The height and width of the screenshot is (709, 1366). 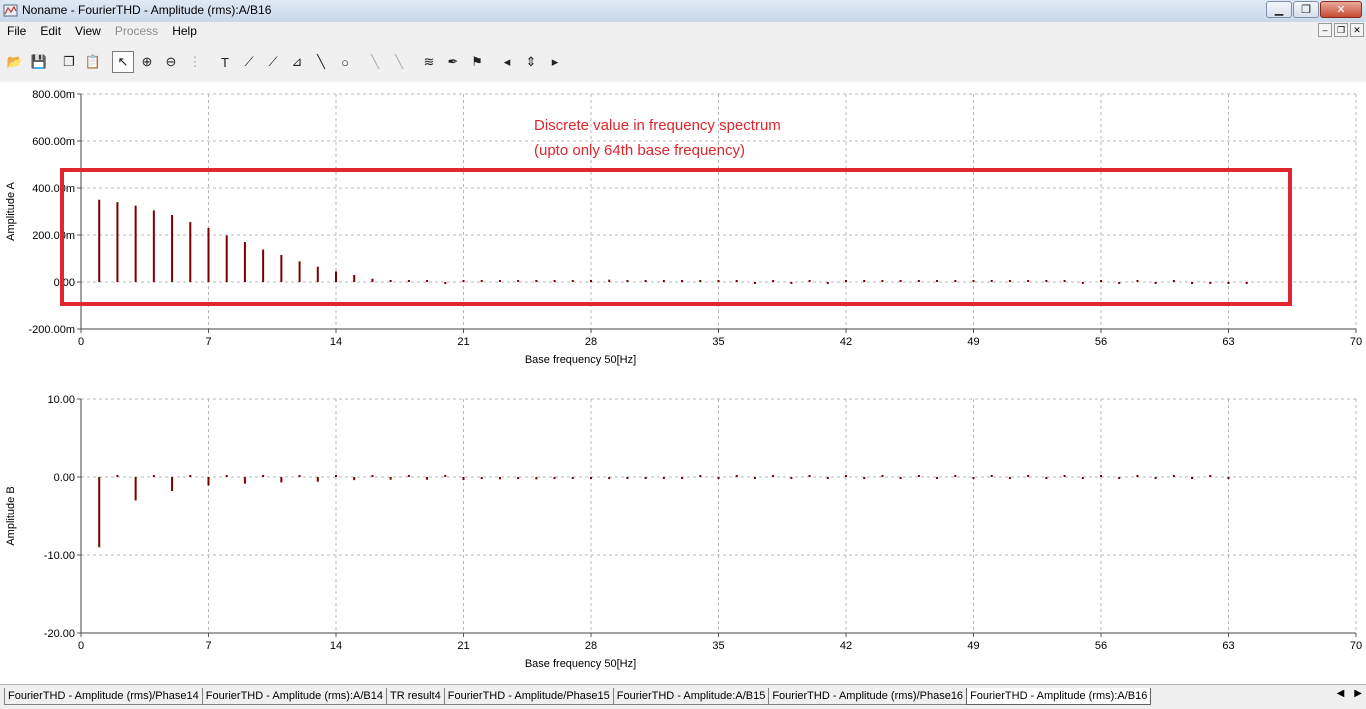 I want to click on mdi-controls: – ❐ ✕, so click(x=1341, y=30).